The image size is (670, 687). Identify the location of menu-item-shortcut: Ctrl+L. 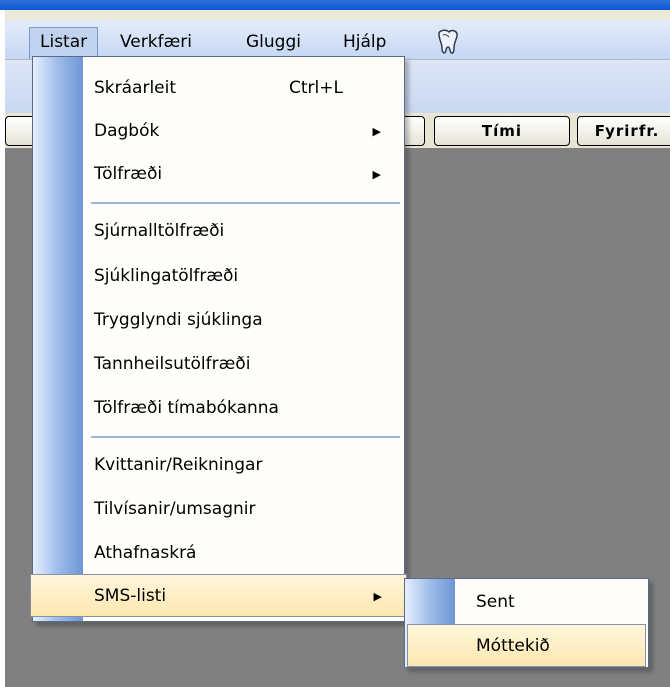
(316, 88).